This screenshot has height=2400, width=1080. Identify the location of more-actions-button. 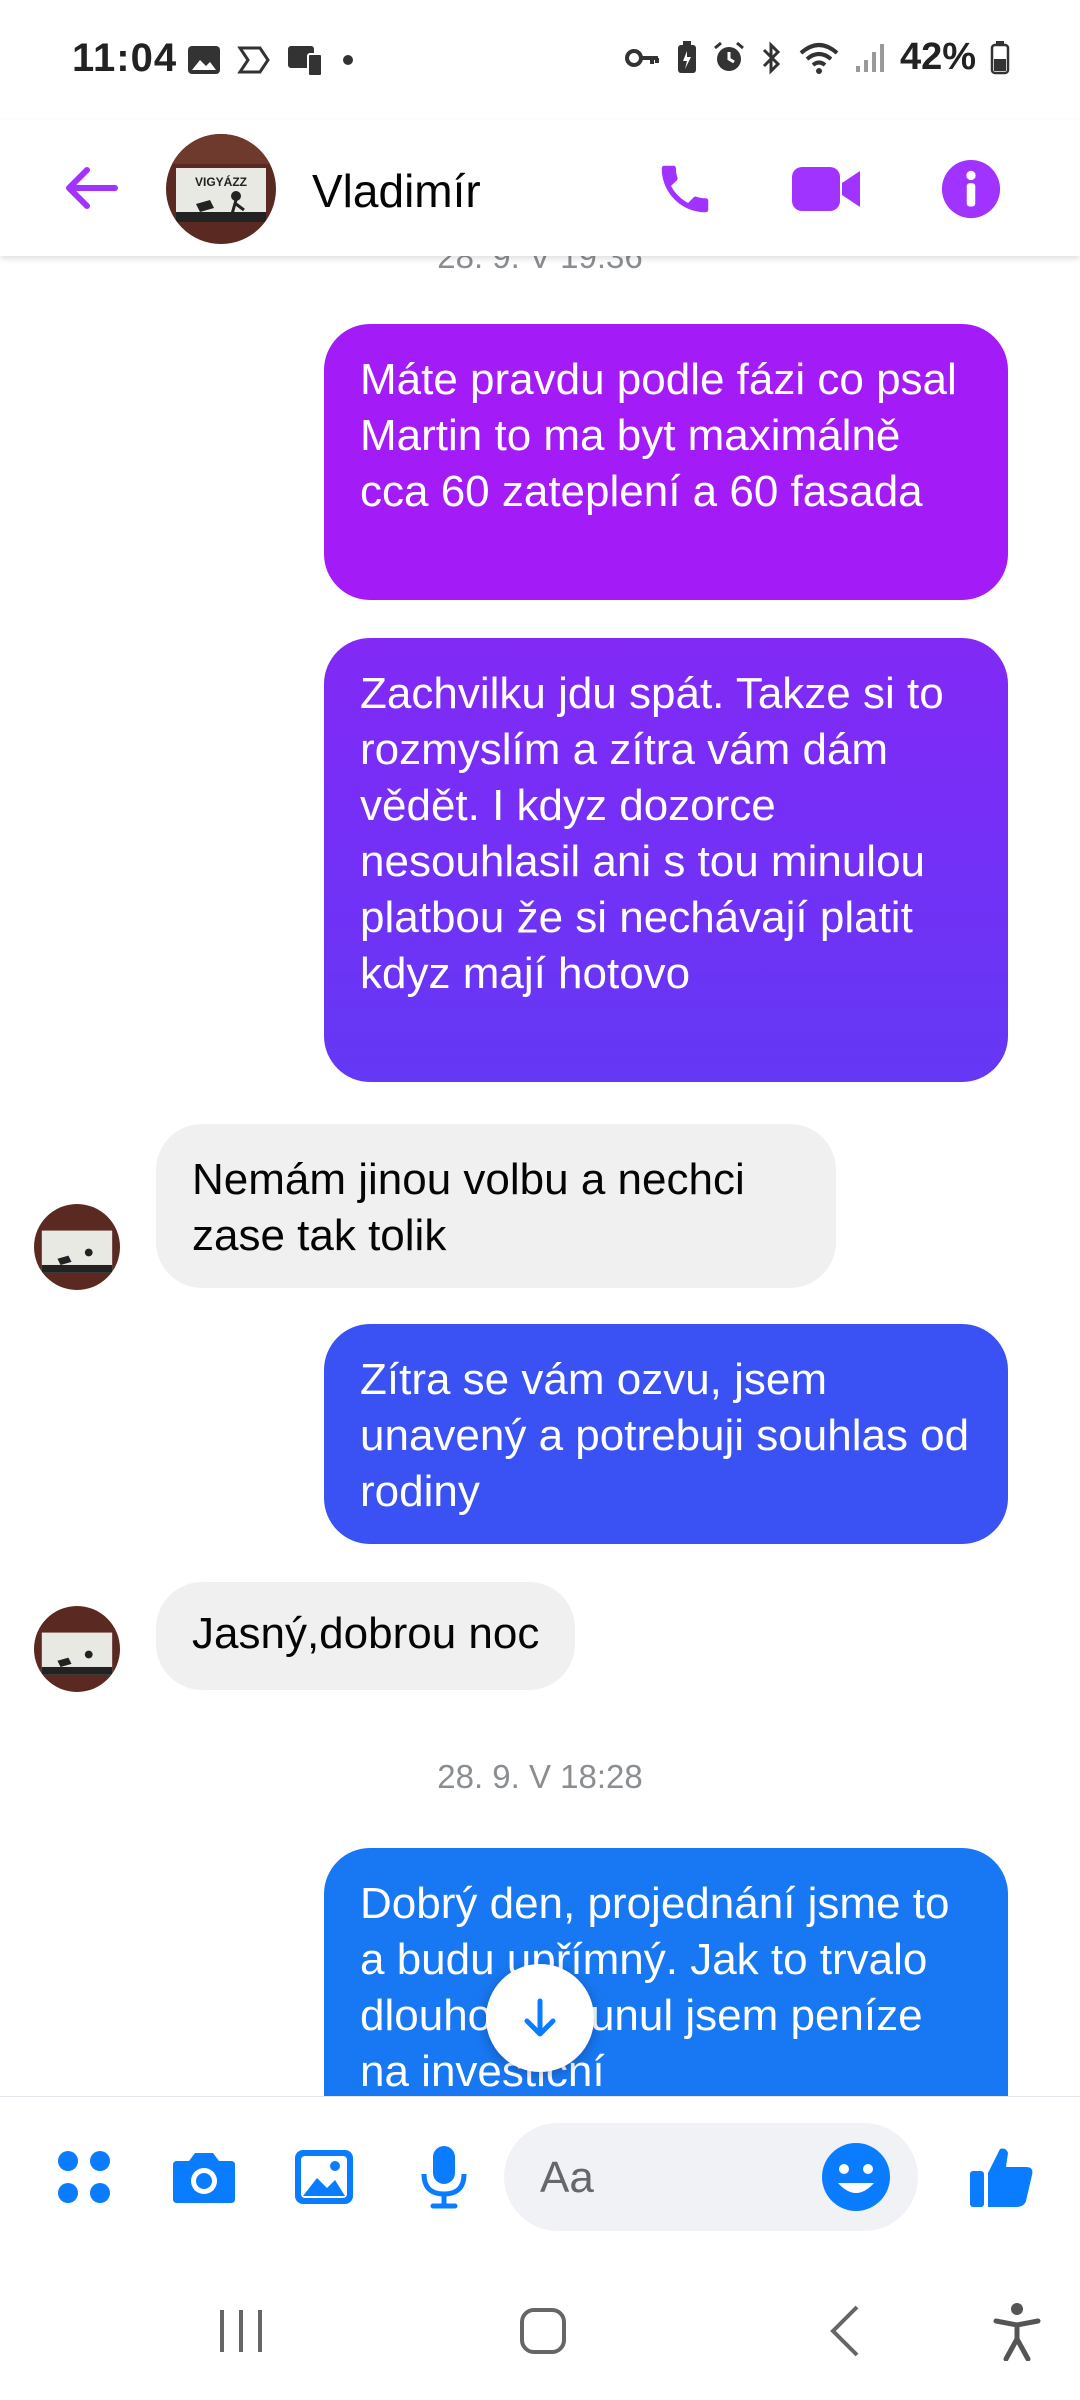
(84, 2177).